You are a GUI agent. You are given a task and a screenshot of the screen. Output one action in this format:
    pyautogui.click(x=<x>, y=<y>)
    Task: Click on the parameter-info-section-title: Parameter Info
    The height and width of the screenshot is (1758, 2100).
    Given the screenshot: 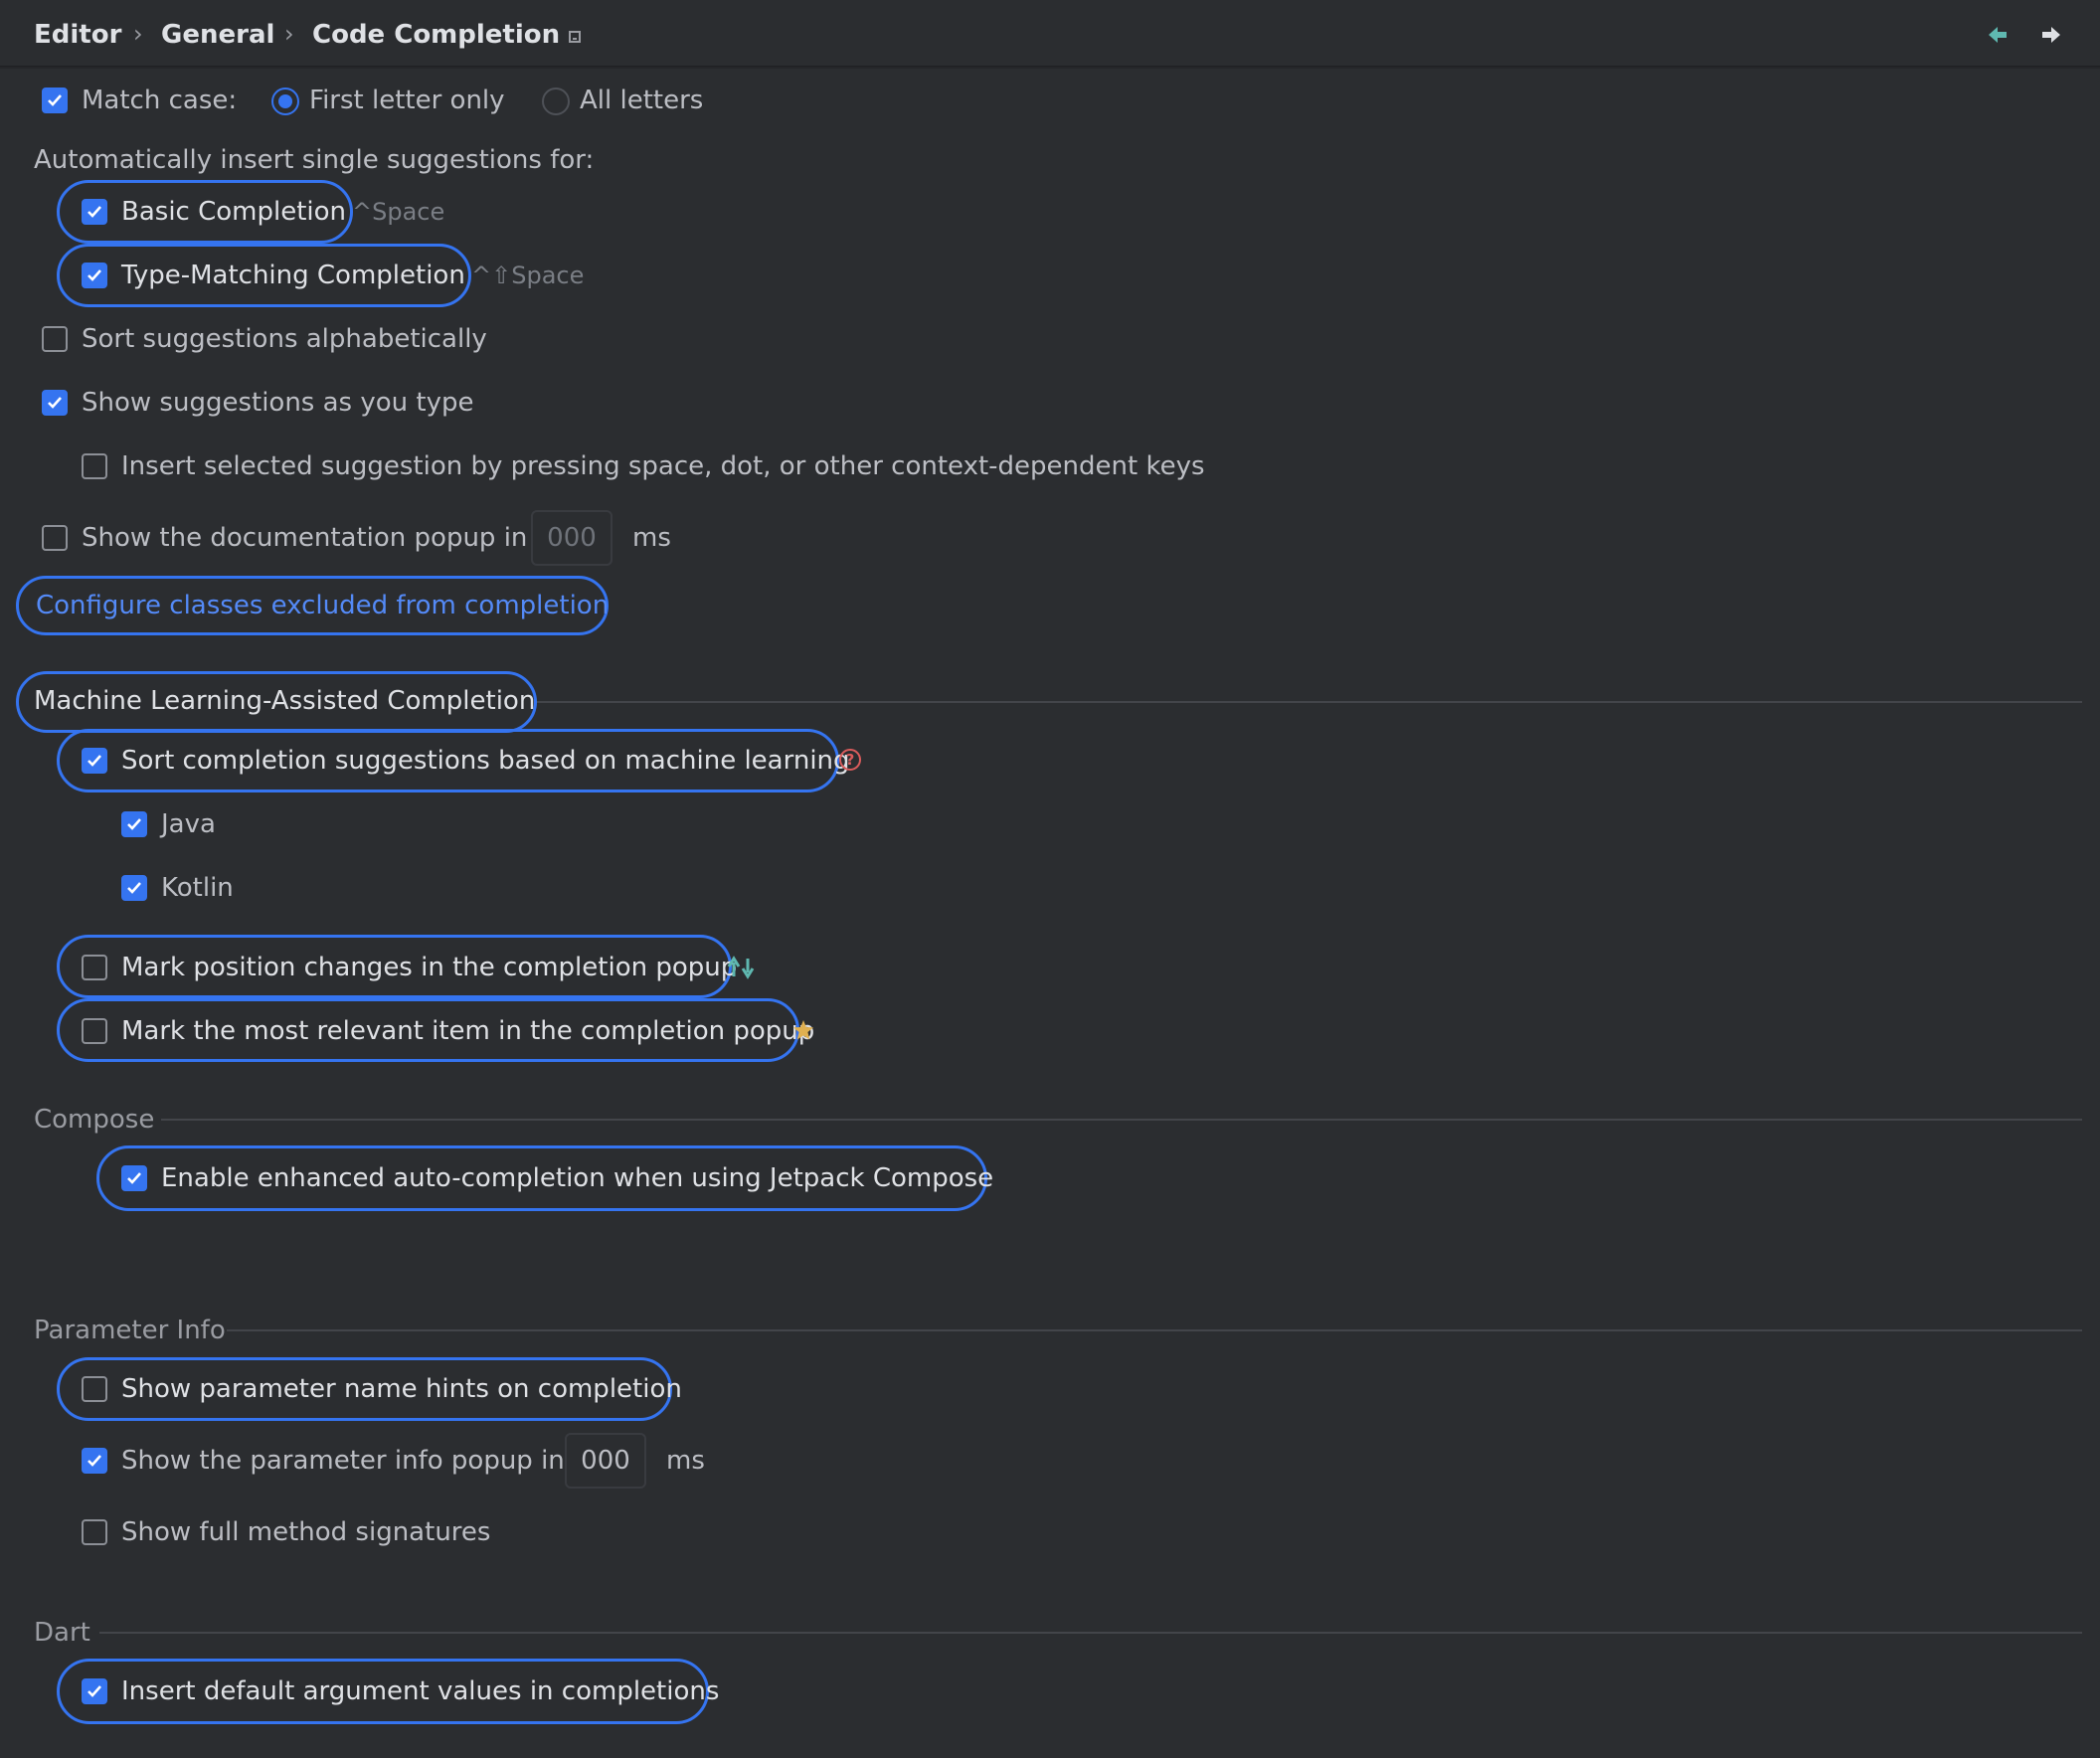 What is the action you would take?
    pyautogui.click(x=130, y=1330)
    